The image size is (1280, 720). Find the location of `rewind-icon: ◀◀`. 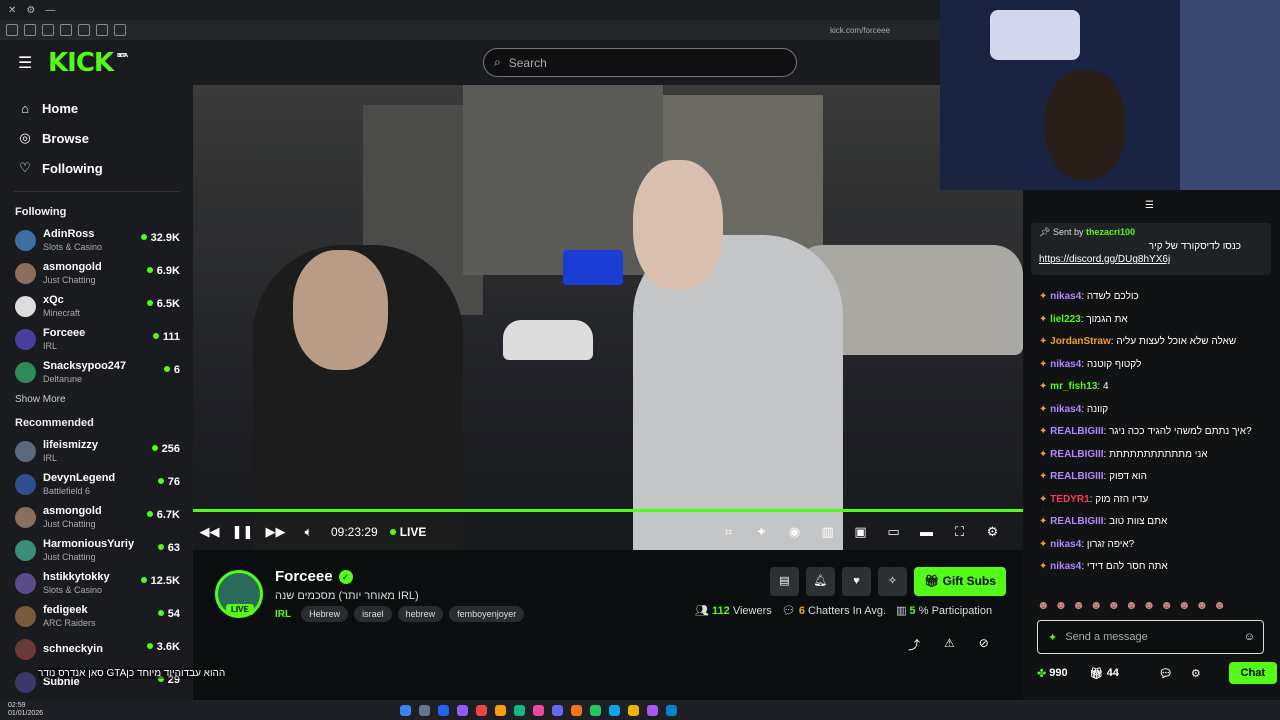

rewind-icon: ◀◀ is located at coordinates (209, 532).